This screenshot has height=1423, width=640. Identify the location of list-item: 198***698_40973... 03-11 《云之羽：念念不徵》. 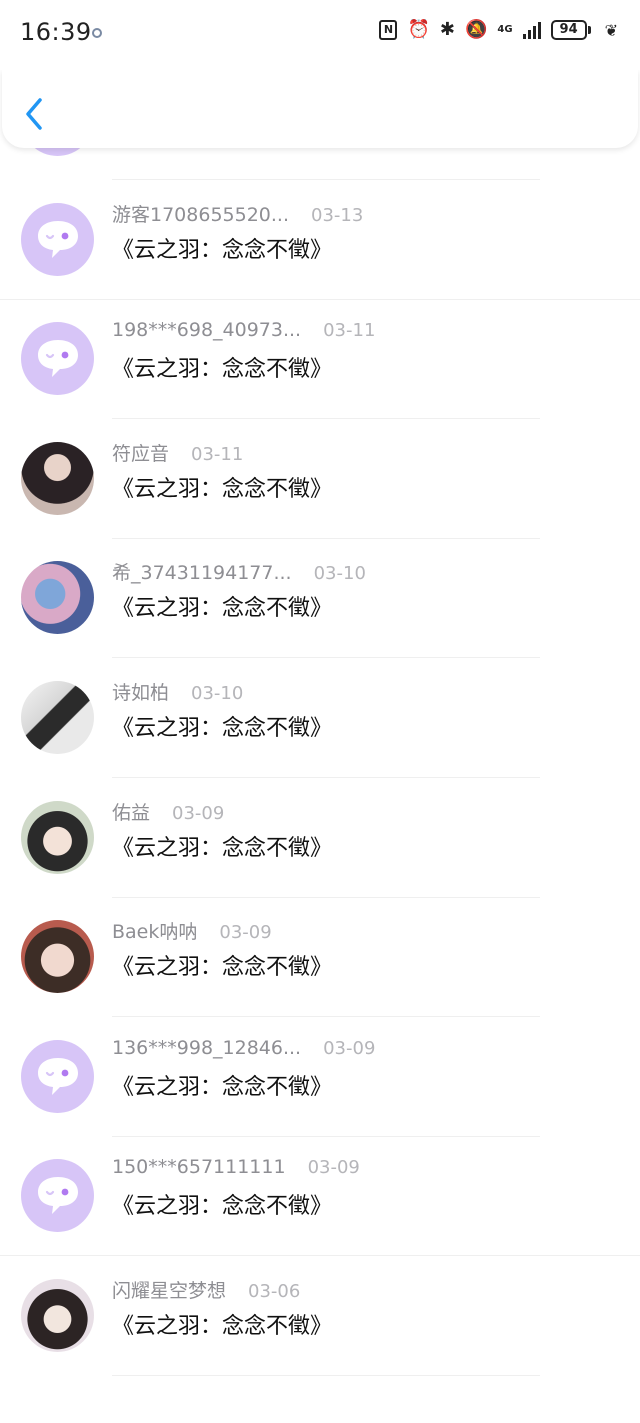
(320, 359).